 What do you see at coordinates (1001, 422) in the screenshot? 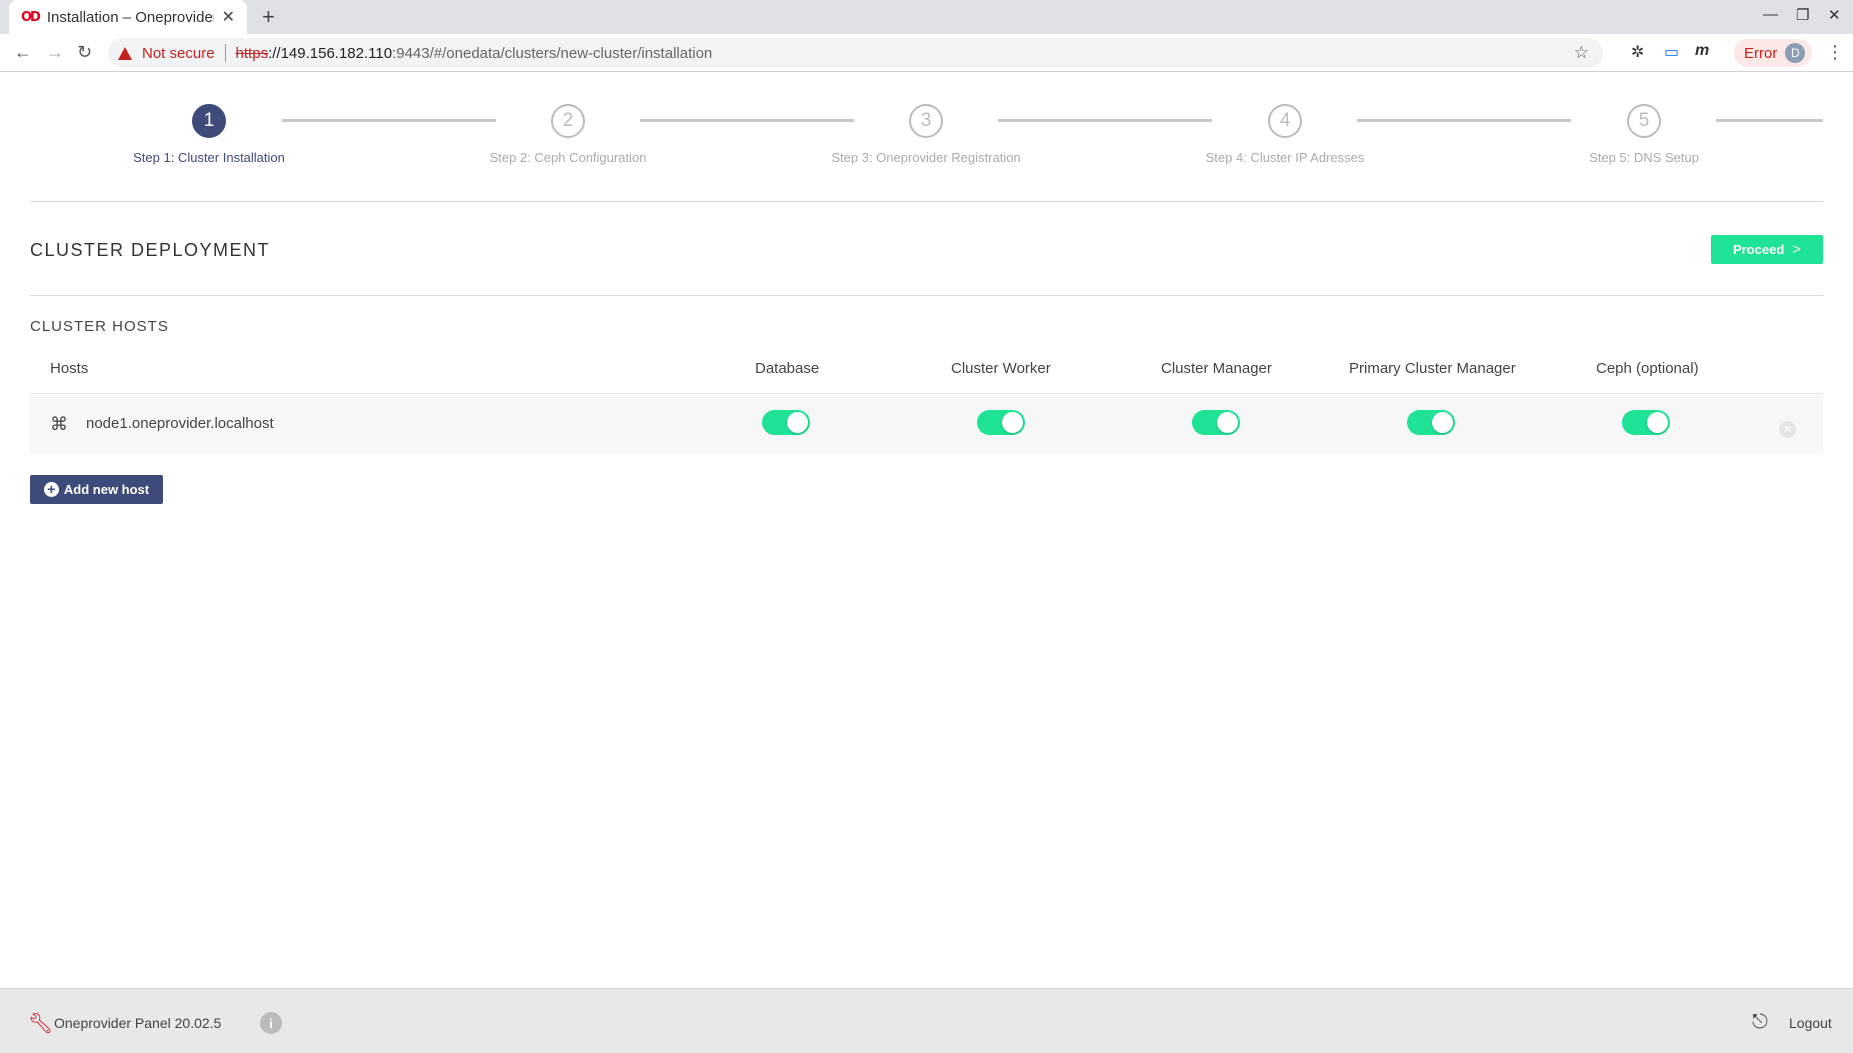
I see `cluster-worker-toggle` at bounding box center [1001, 422].